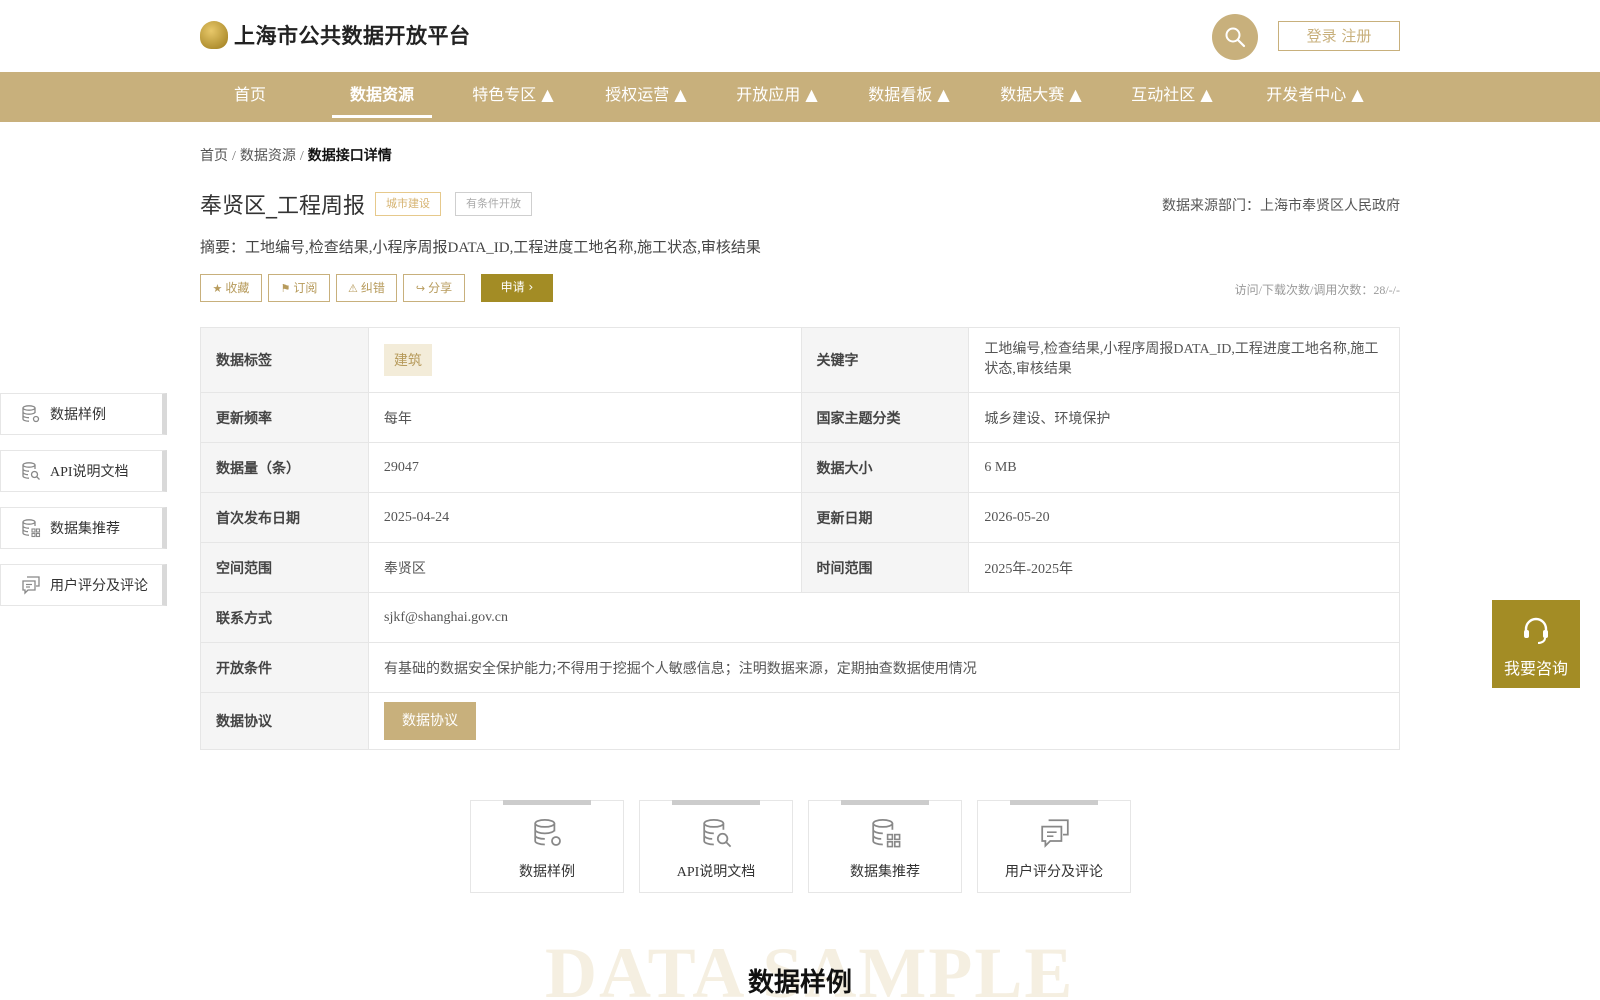  Describe the element at coordinates (99, 586) in the screenshot. I see `side-nav-label: 用户评分及评论` at that location.